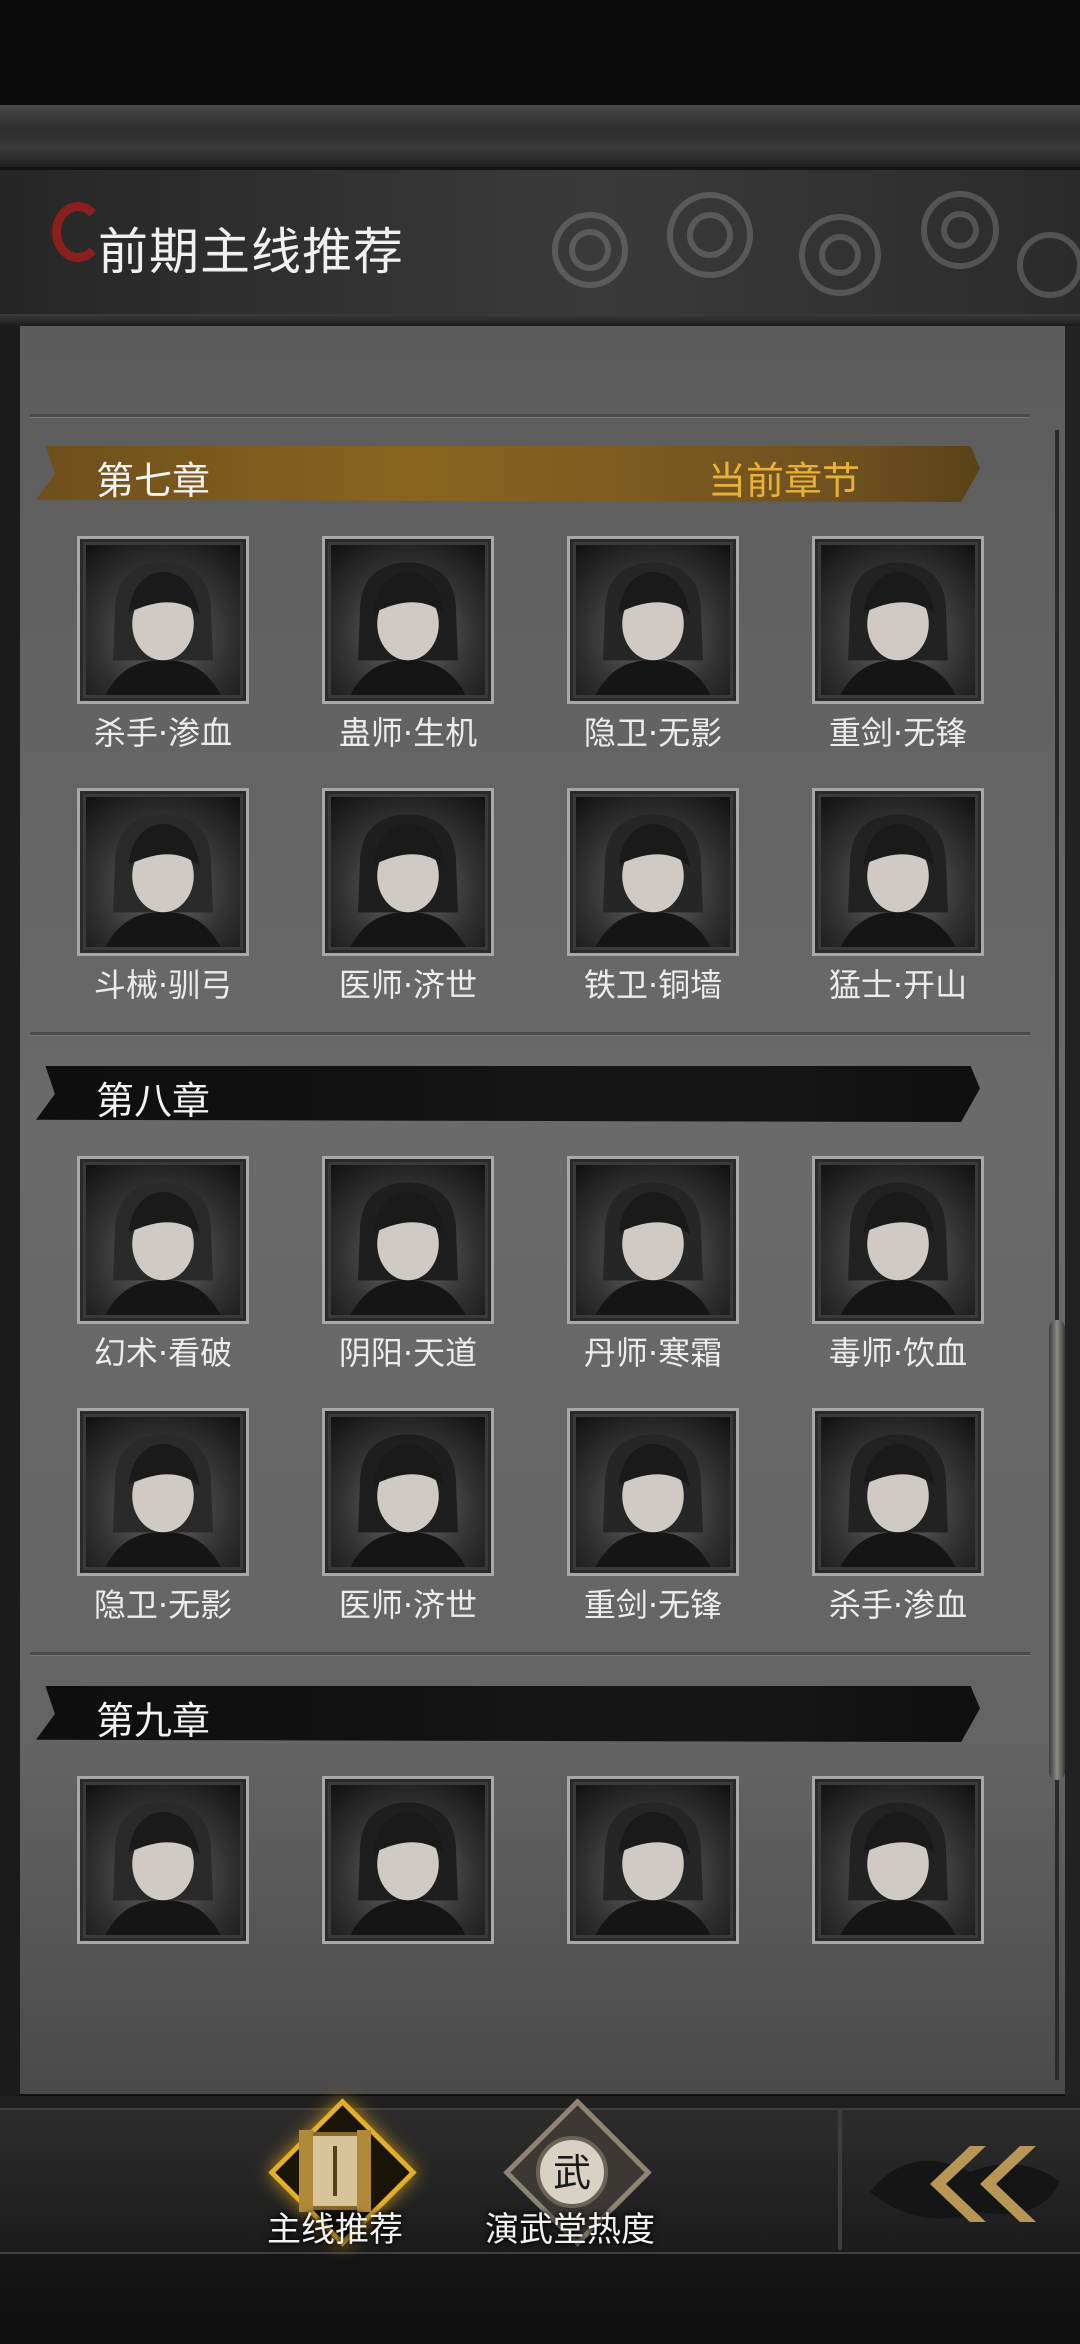  What do you see at coordinates (898, 985) in the screenshot?
I see `hero-name: 猛士·开山` at bounding box center [898, 985].